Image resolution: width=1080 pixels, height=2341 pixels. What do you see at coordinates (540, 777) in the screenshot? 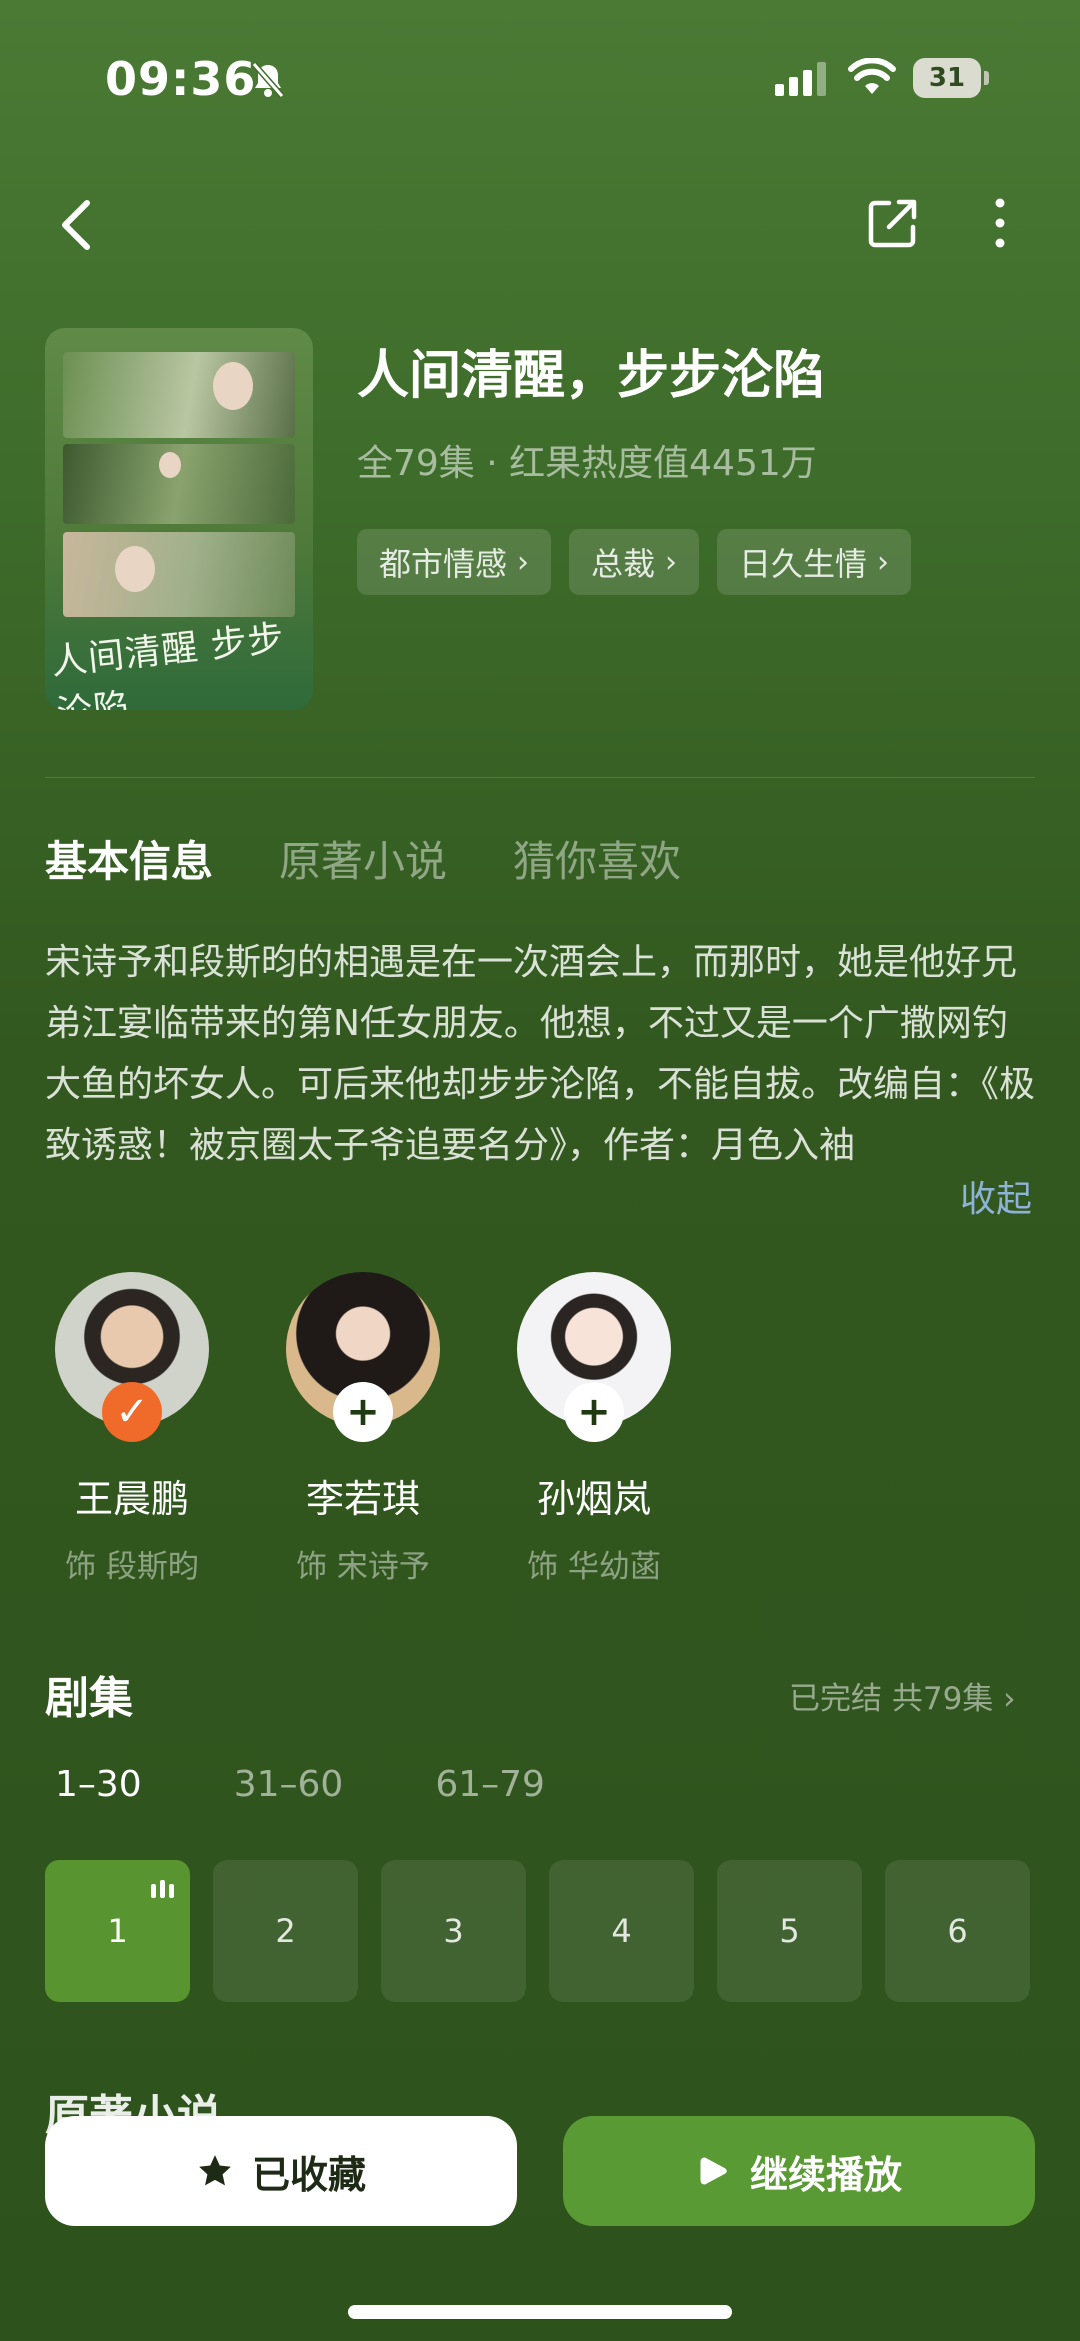
I see `divider` at bounding box center [540, 777].